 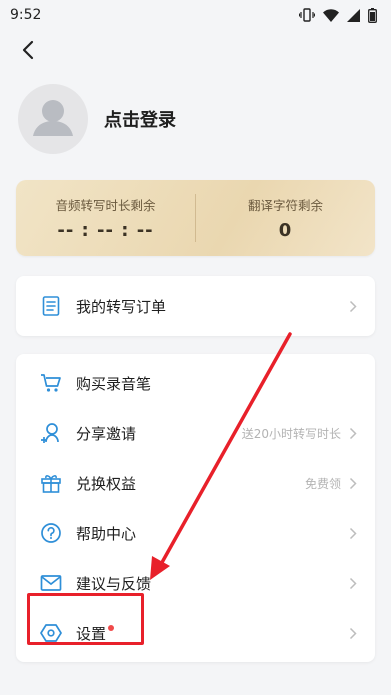 I want to click on signal-icon, so click(x=353, y=15).